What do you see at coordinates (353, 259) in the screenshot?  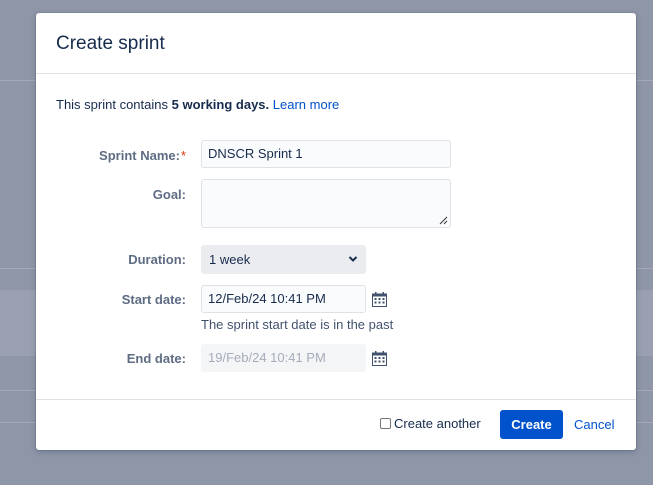 I see `chevron-down-icon` at bounding box center [353, 259].